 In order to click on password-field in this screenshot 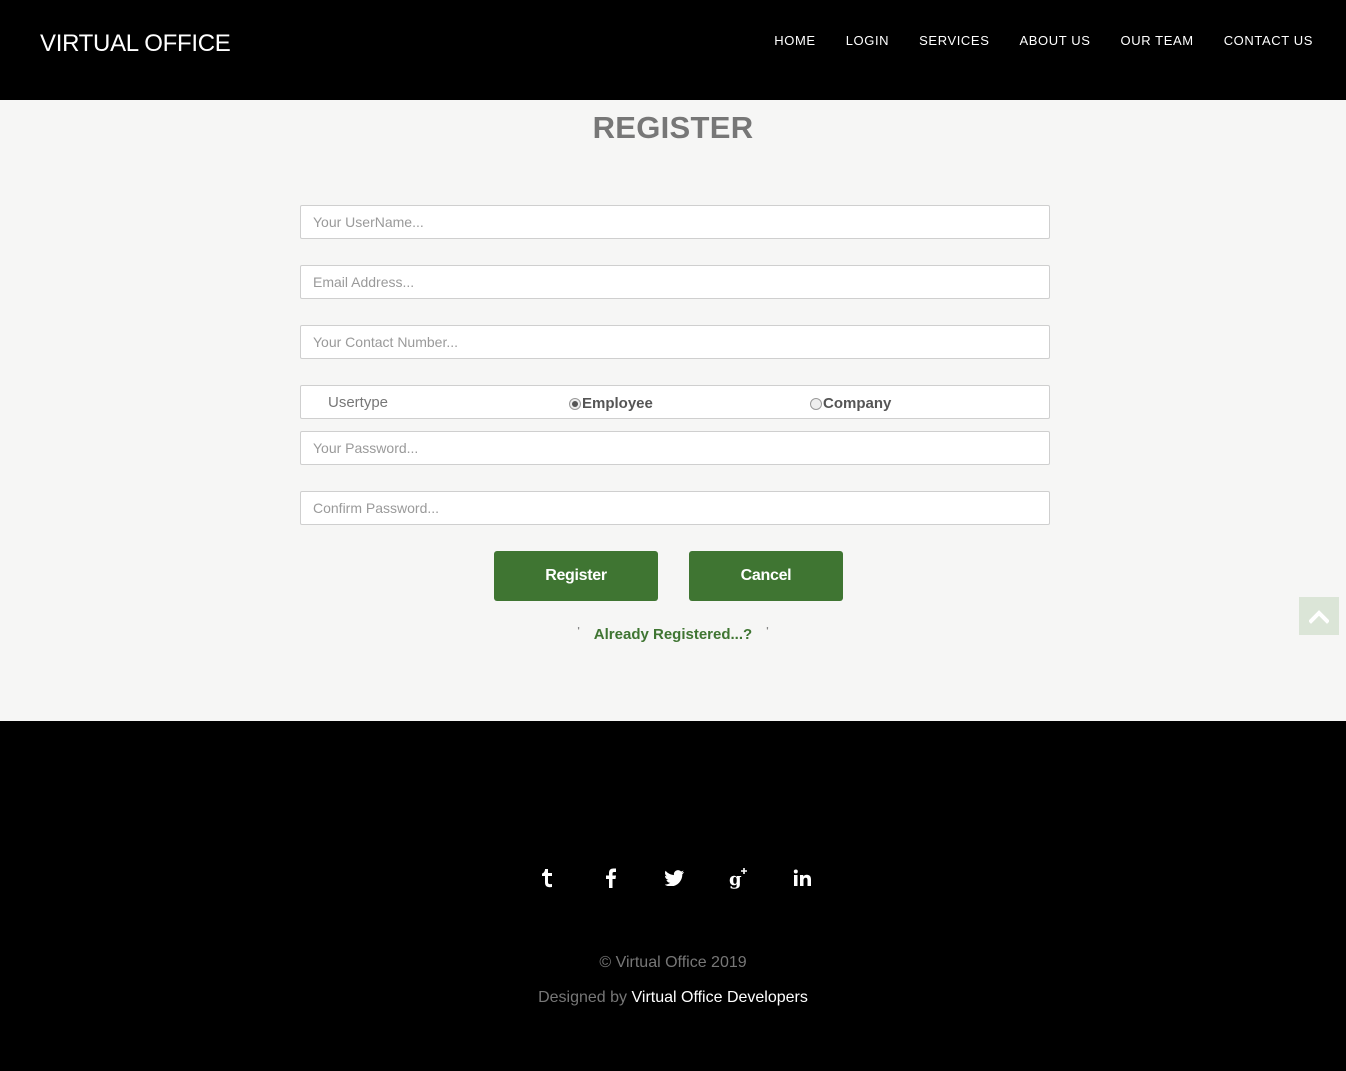, I will do `click(675, 448)`.